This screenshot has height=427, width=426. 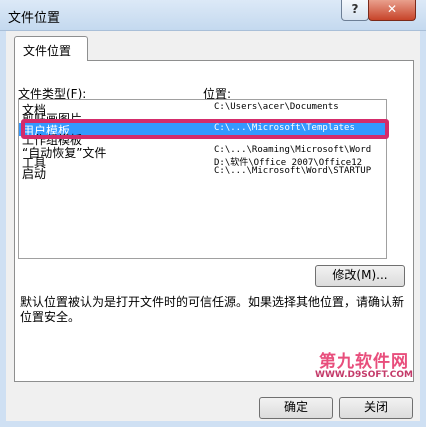 I want to click on watermark-url: WWW.D9SOFT.COM, so click(x=364, y=375).